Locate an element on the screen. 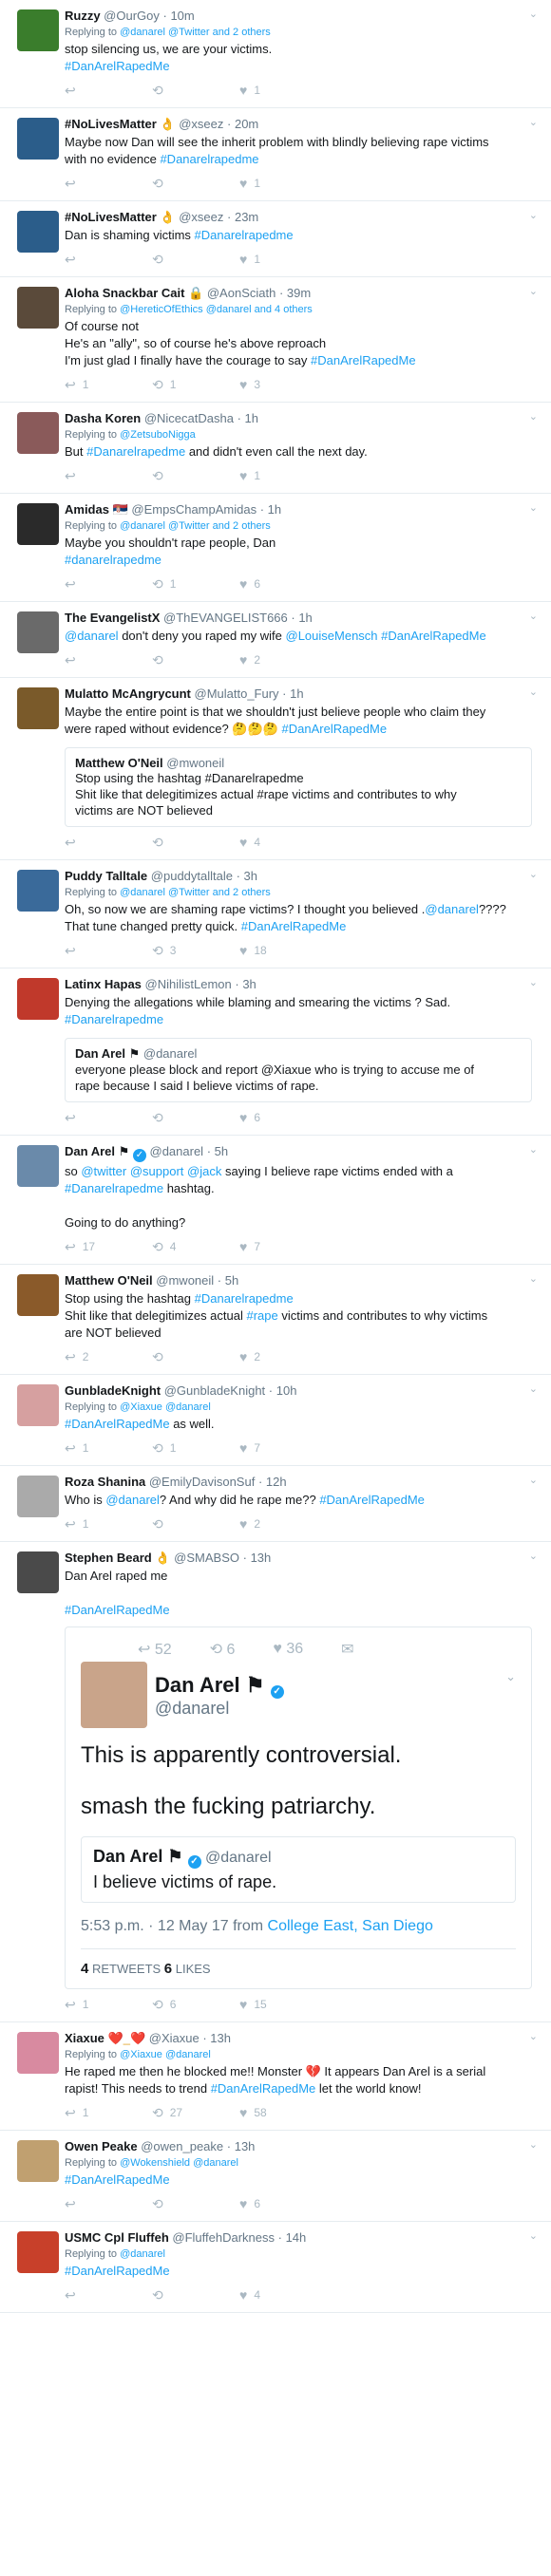 The image size is (551, 2576). retweet-button: ⟲ 27 is located at coordinates (195, 2112).